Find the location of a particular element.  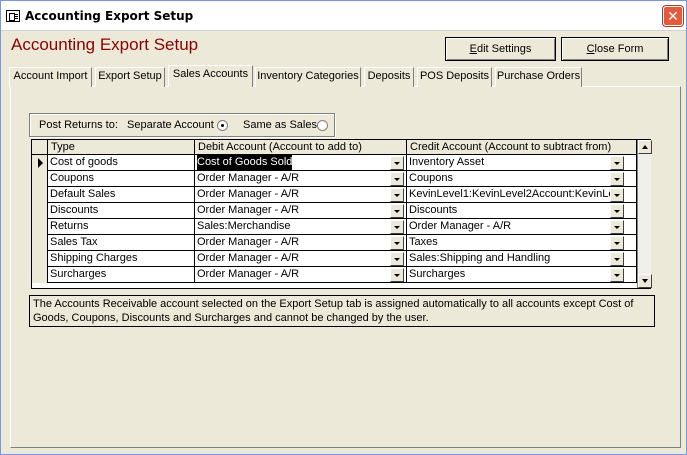

close-form-button: Close Form is located at coordinates (615, 49).